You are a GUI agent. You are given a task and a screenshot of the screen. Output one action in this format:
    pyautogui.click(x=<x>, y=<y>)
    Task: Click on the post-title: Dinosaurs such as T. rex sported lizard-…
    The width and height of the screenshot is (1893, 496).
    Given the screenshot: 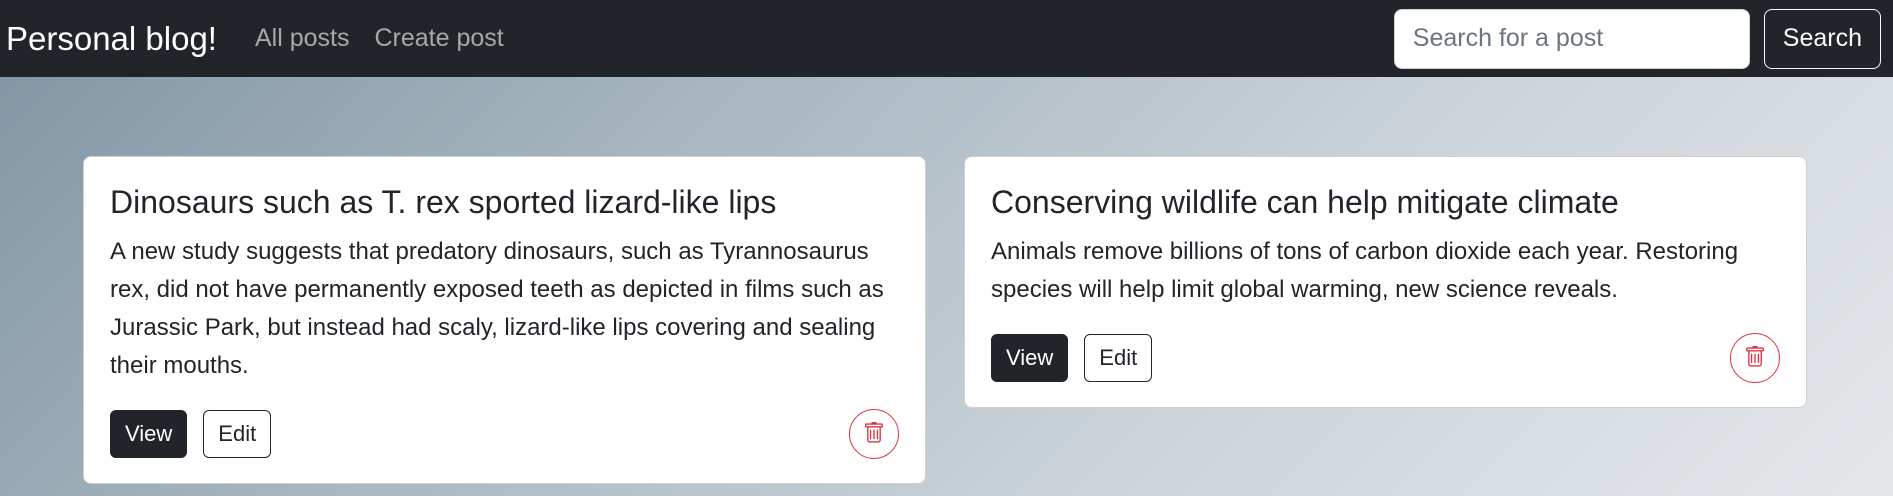 What is the action you would take?
    pyautogui.click(x=443, y=202)
    